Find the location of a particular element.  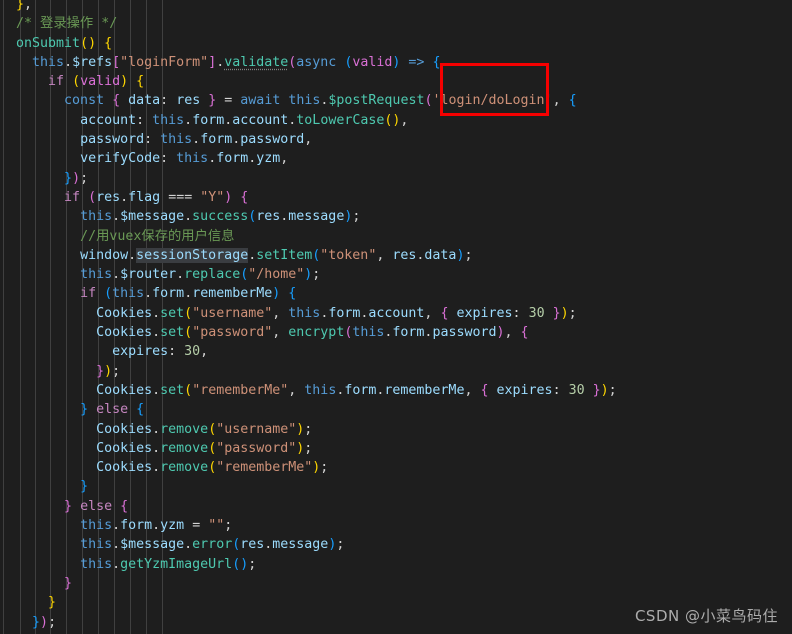

code-line: verifyCode: this.form.yzm, is located at coordinates (396, 158).